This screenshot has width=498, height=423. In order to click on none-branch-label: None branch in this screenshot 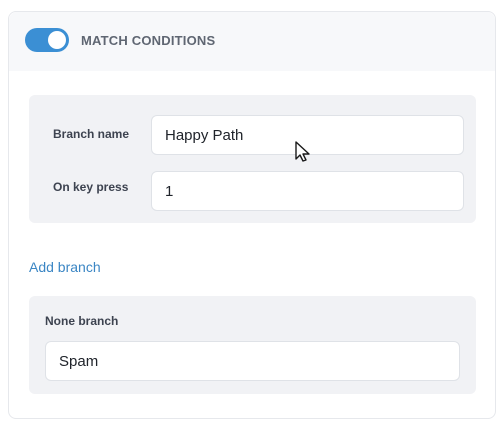, I will do `click(82, 321)`.